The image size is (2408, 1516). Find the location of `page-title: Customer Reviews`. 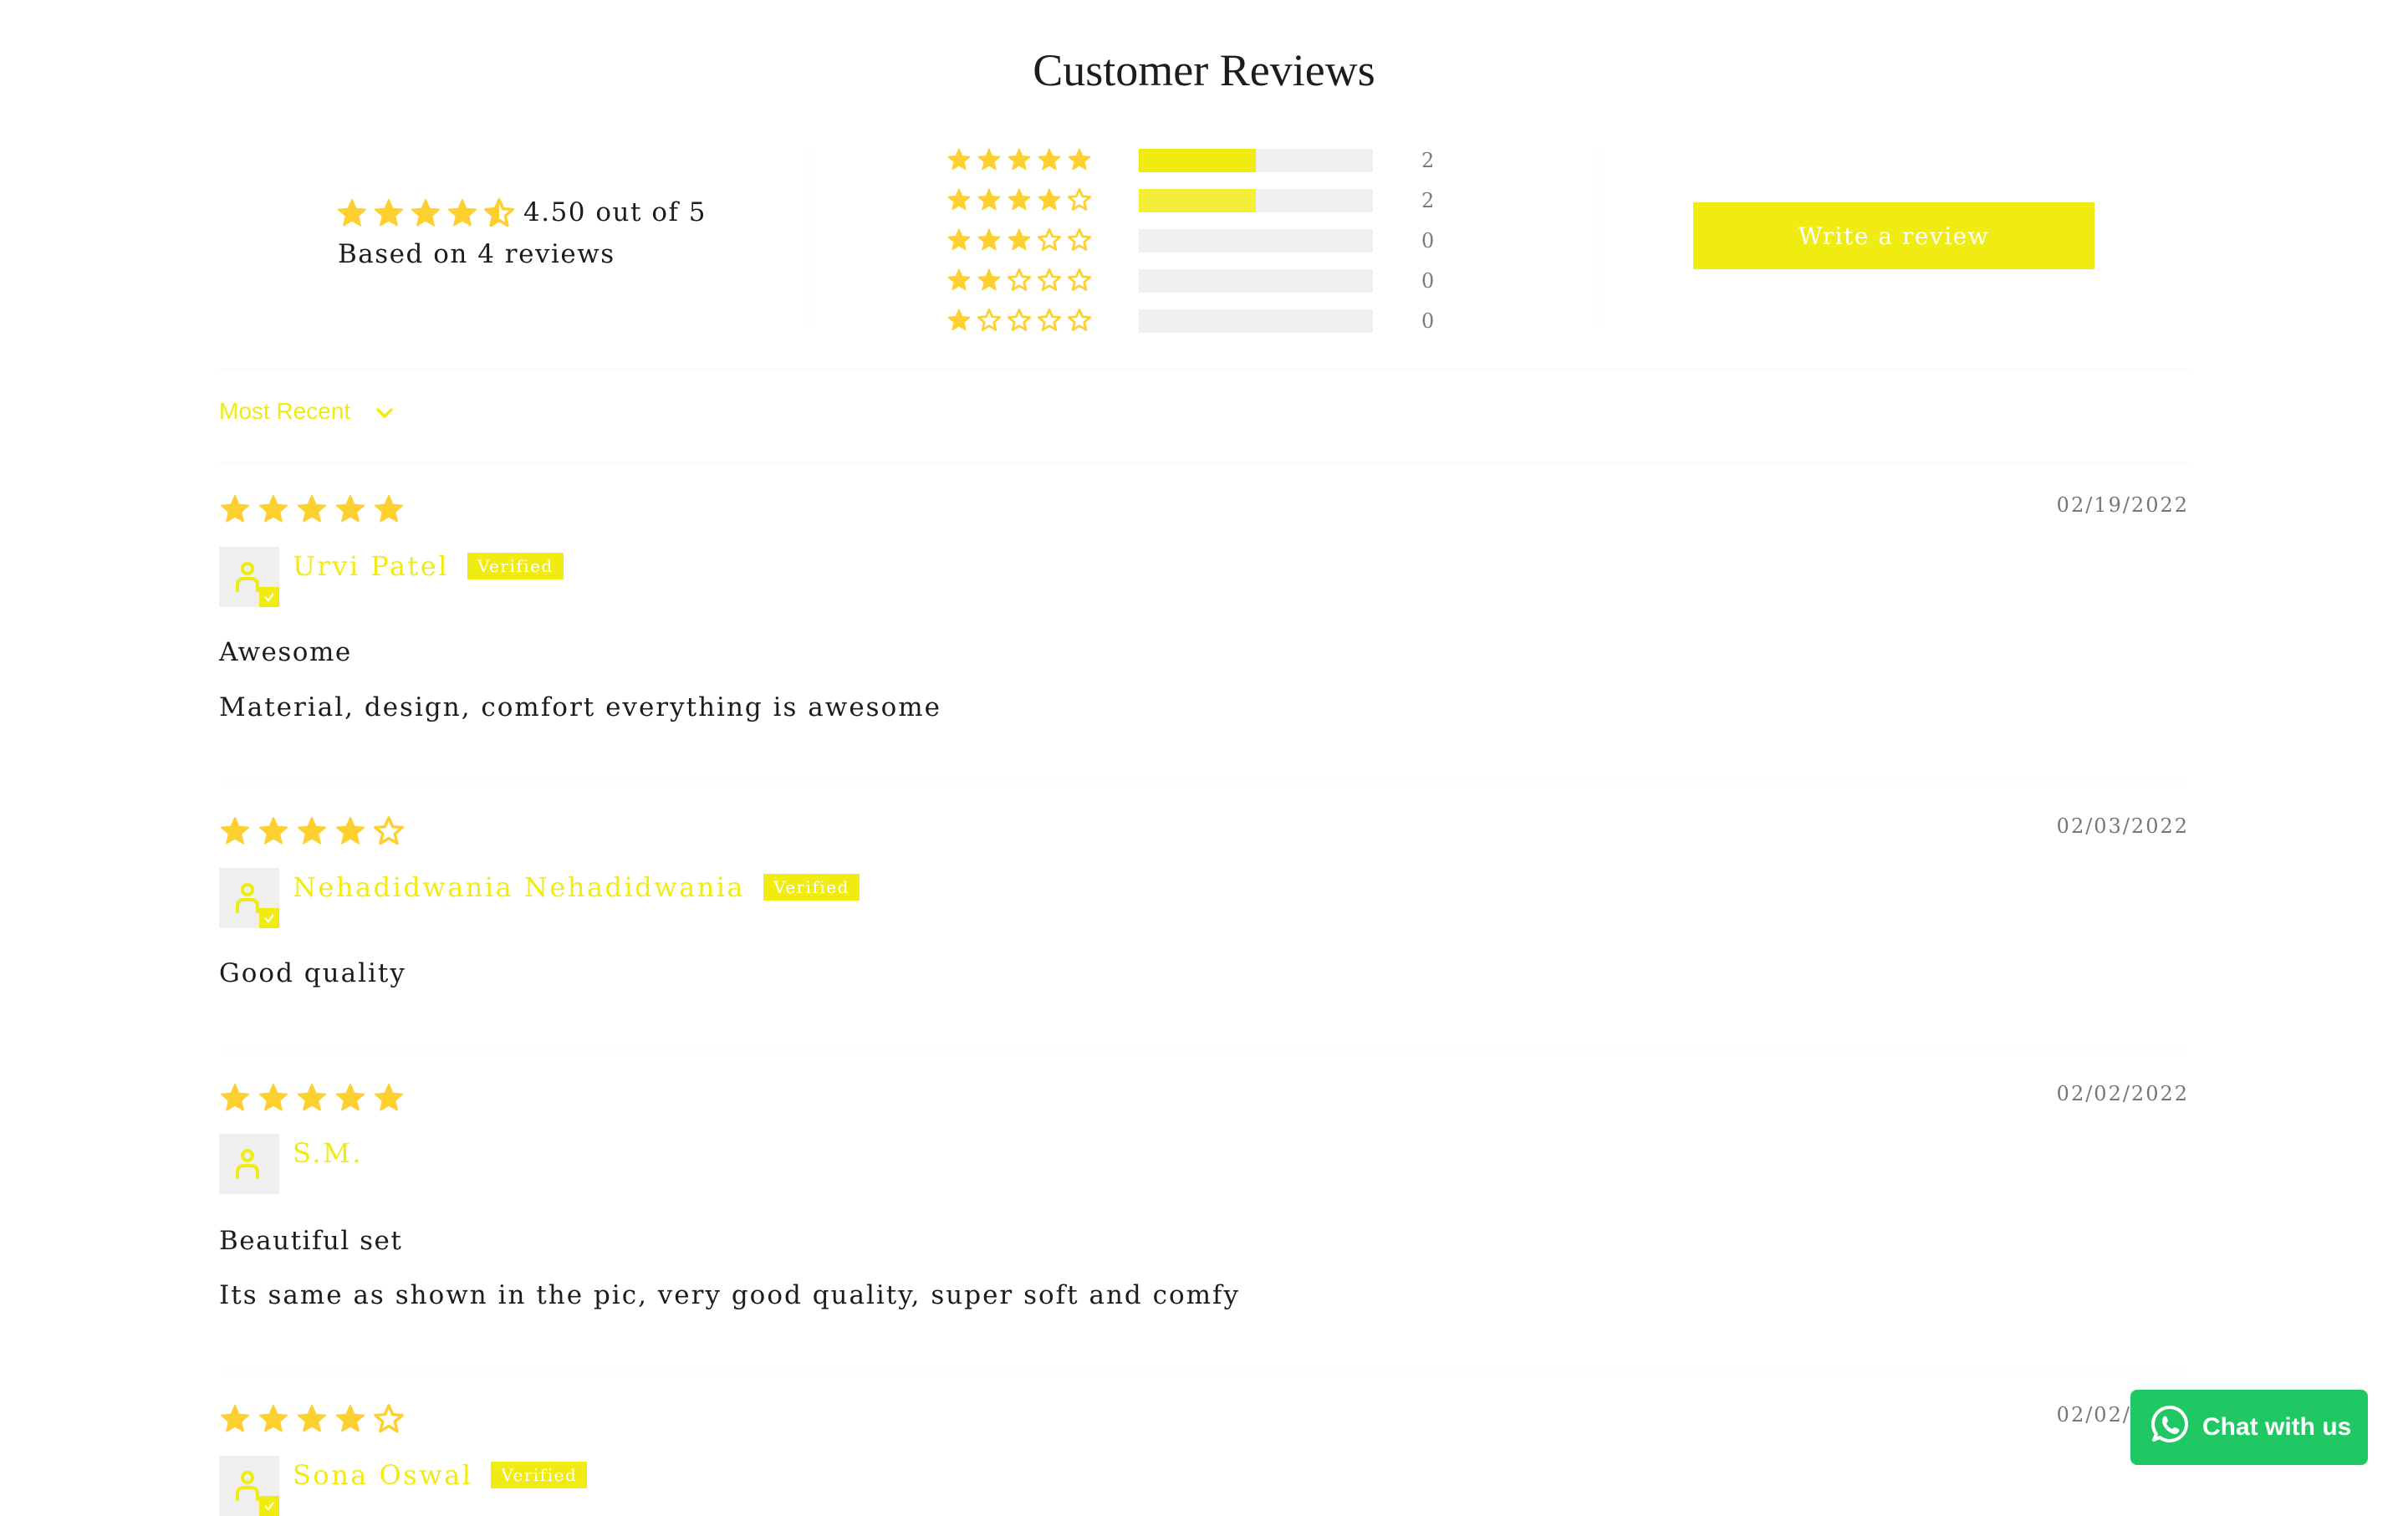

page-title: Customer Reviews is located at coordinates (1204, 70).